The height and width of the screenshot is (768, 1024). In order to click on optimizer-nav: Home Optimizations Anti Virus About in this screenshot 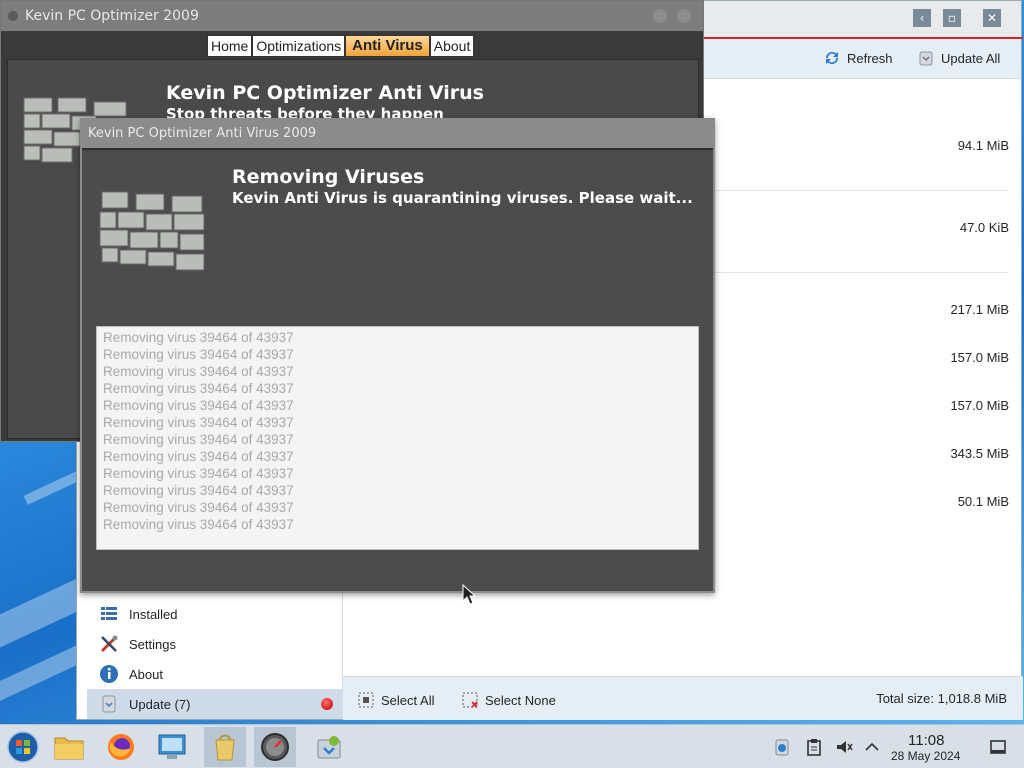, I will do `click(341, 46)`.